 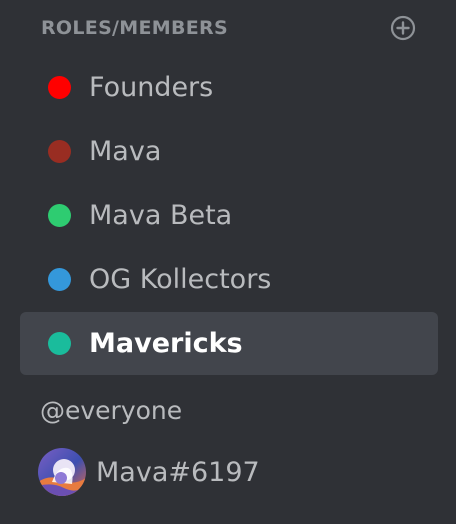 I want to click on role-label: Mava Beta, so click(x=161, y=215).